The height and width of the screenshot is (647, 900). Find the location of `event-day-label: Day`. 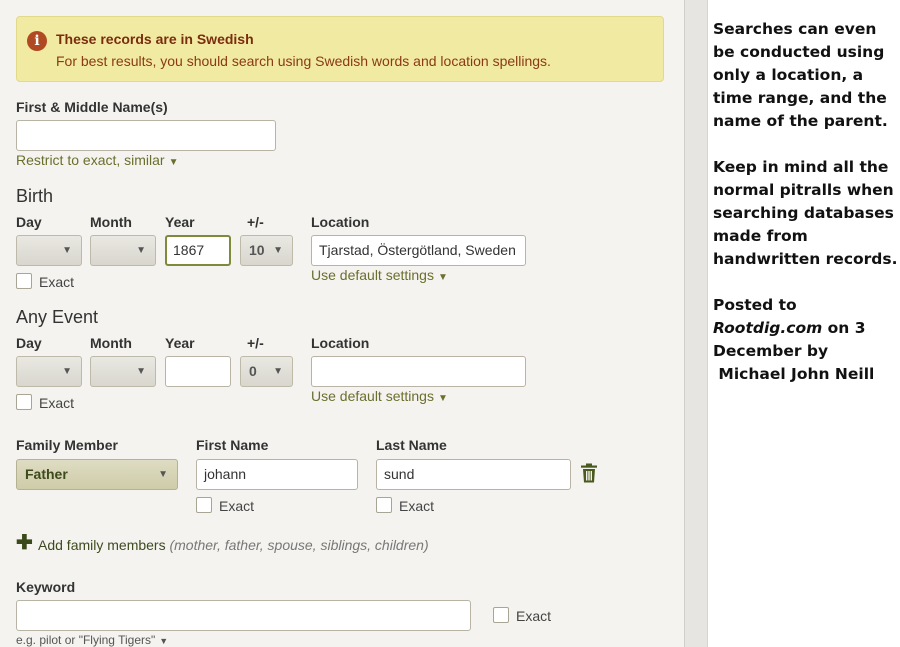

event-day-label: Day is located at coordinates (29, 343).